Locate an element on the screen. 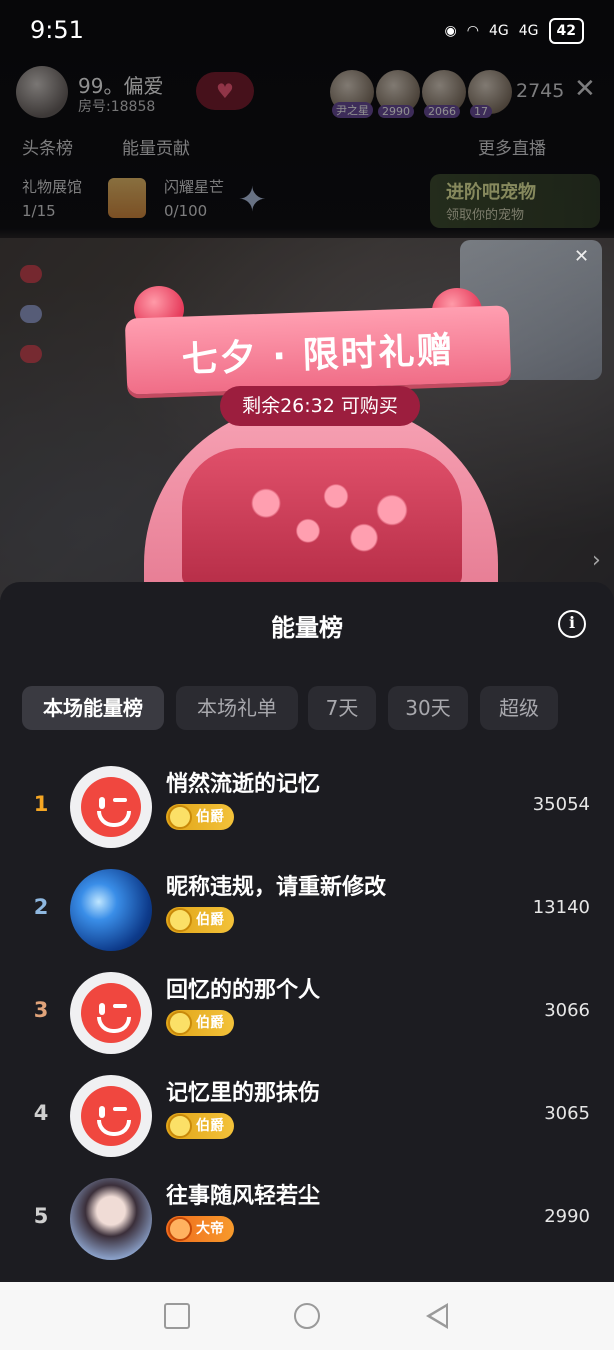 The height and width of the screenshot is (1350, 614). filter-chip-gift-list: 本场礼单 is located at coordinates (237, 708).